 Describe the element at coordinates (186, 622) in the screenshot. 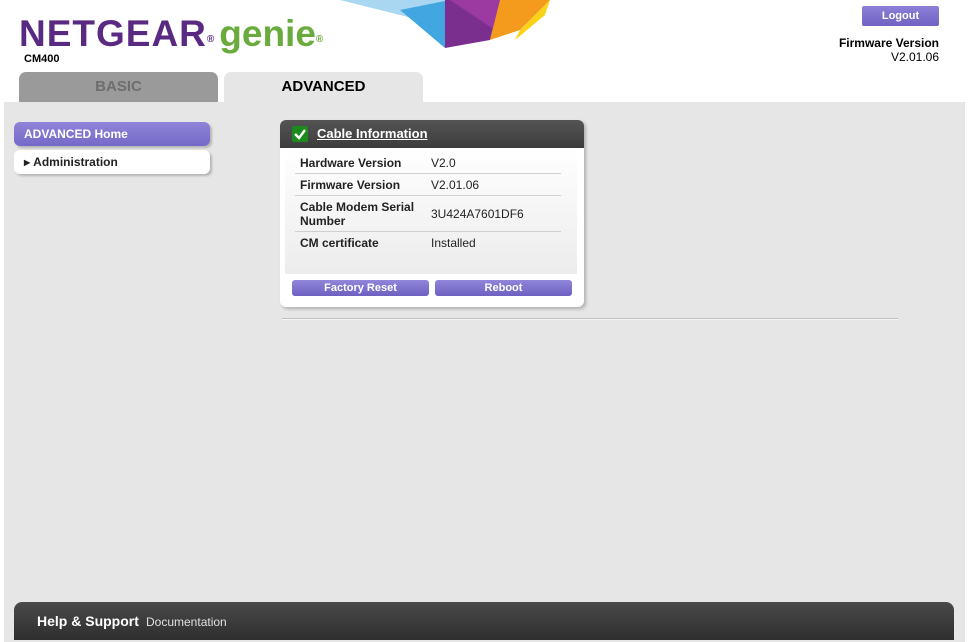

I see `documentation-link: Documentation` at that location.